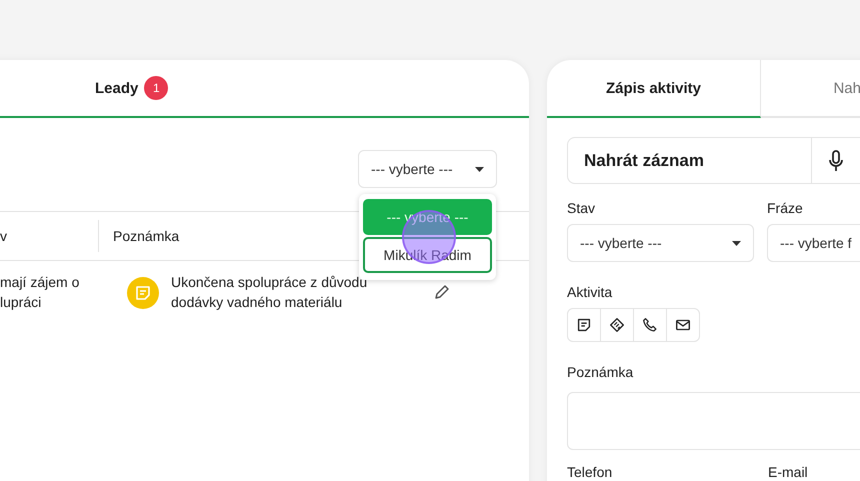 The image size is (860, 481). I want to click on filter-select: --- vyberte ---, so click(427, 169).